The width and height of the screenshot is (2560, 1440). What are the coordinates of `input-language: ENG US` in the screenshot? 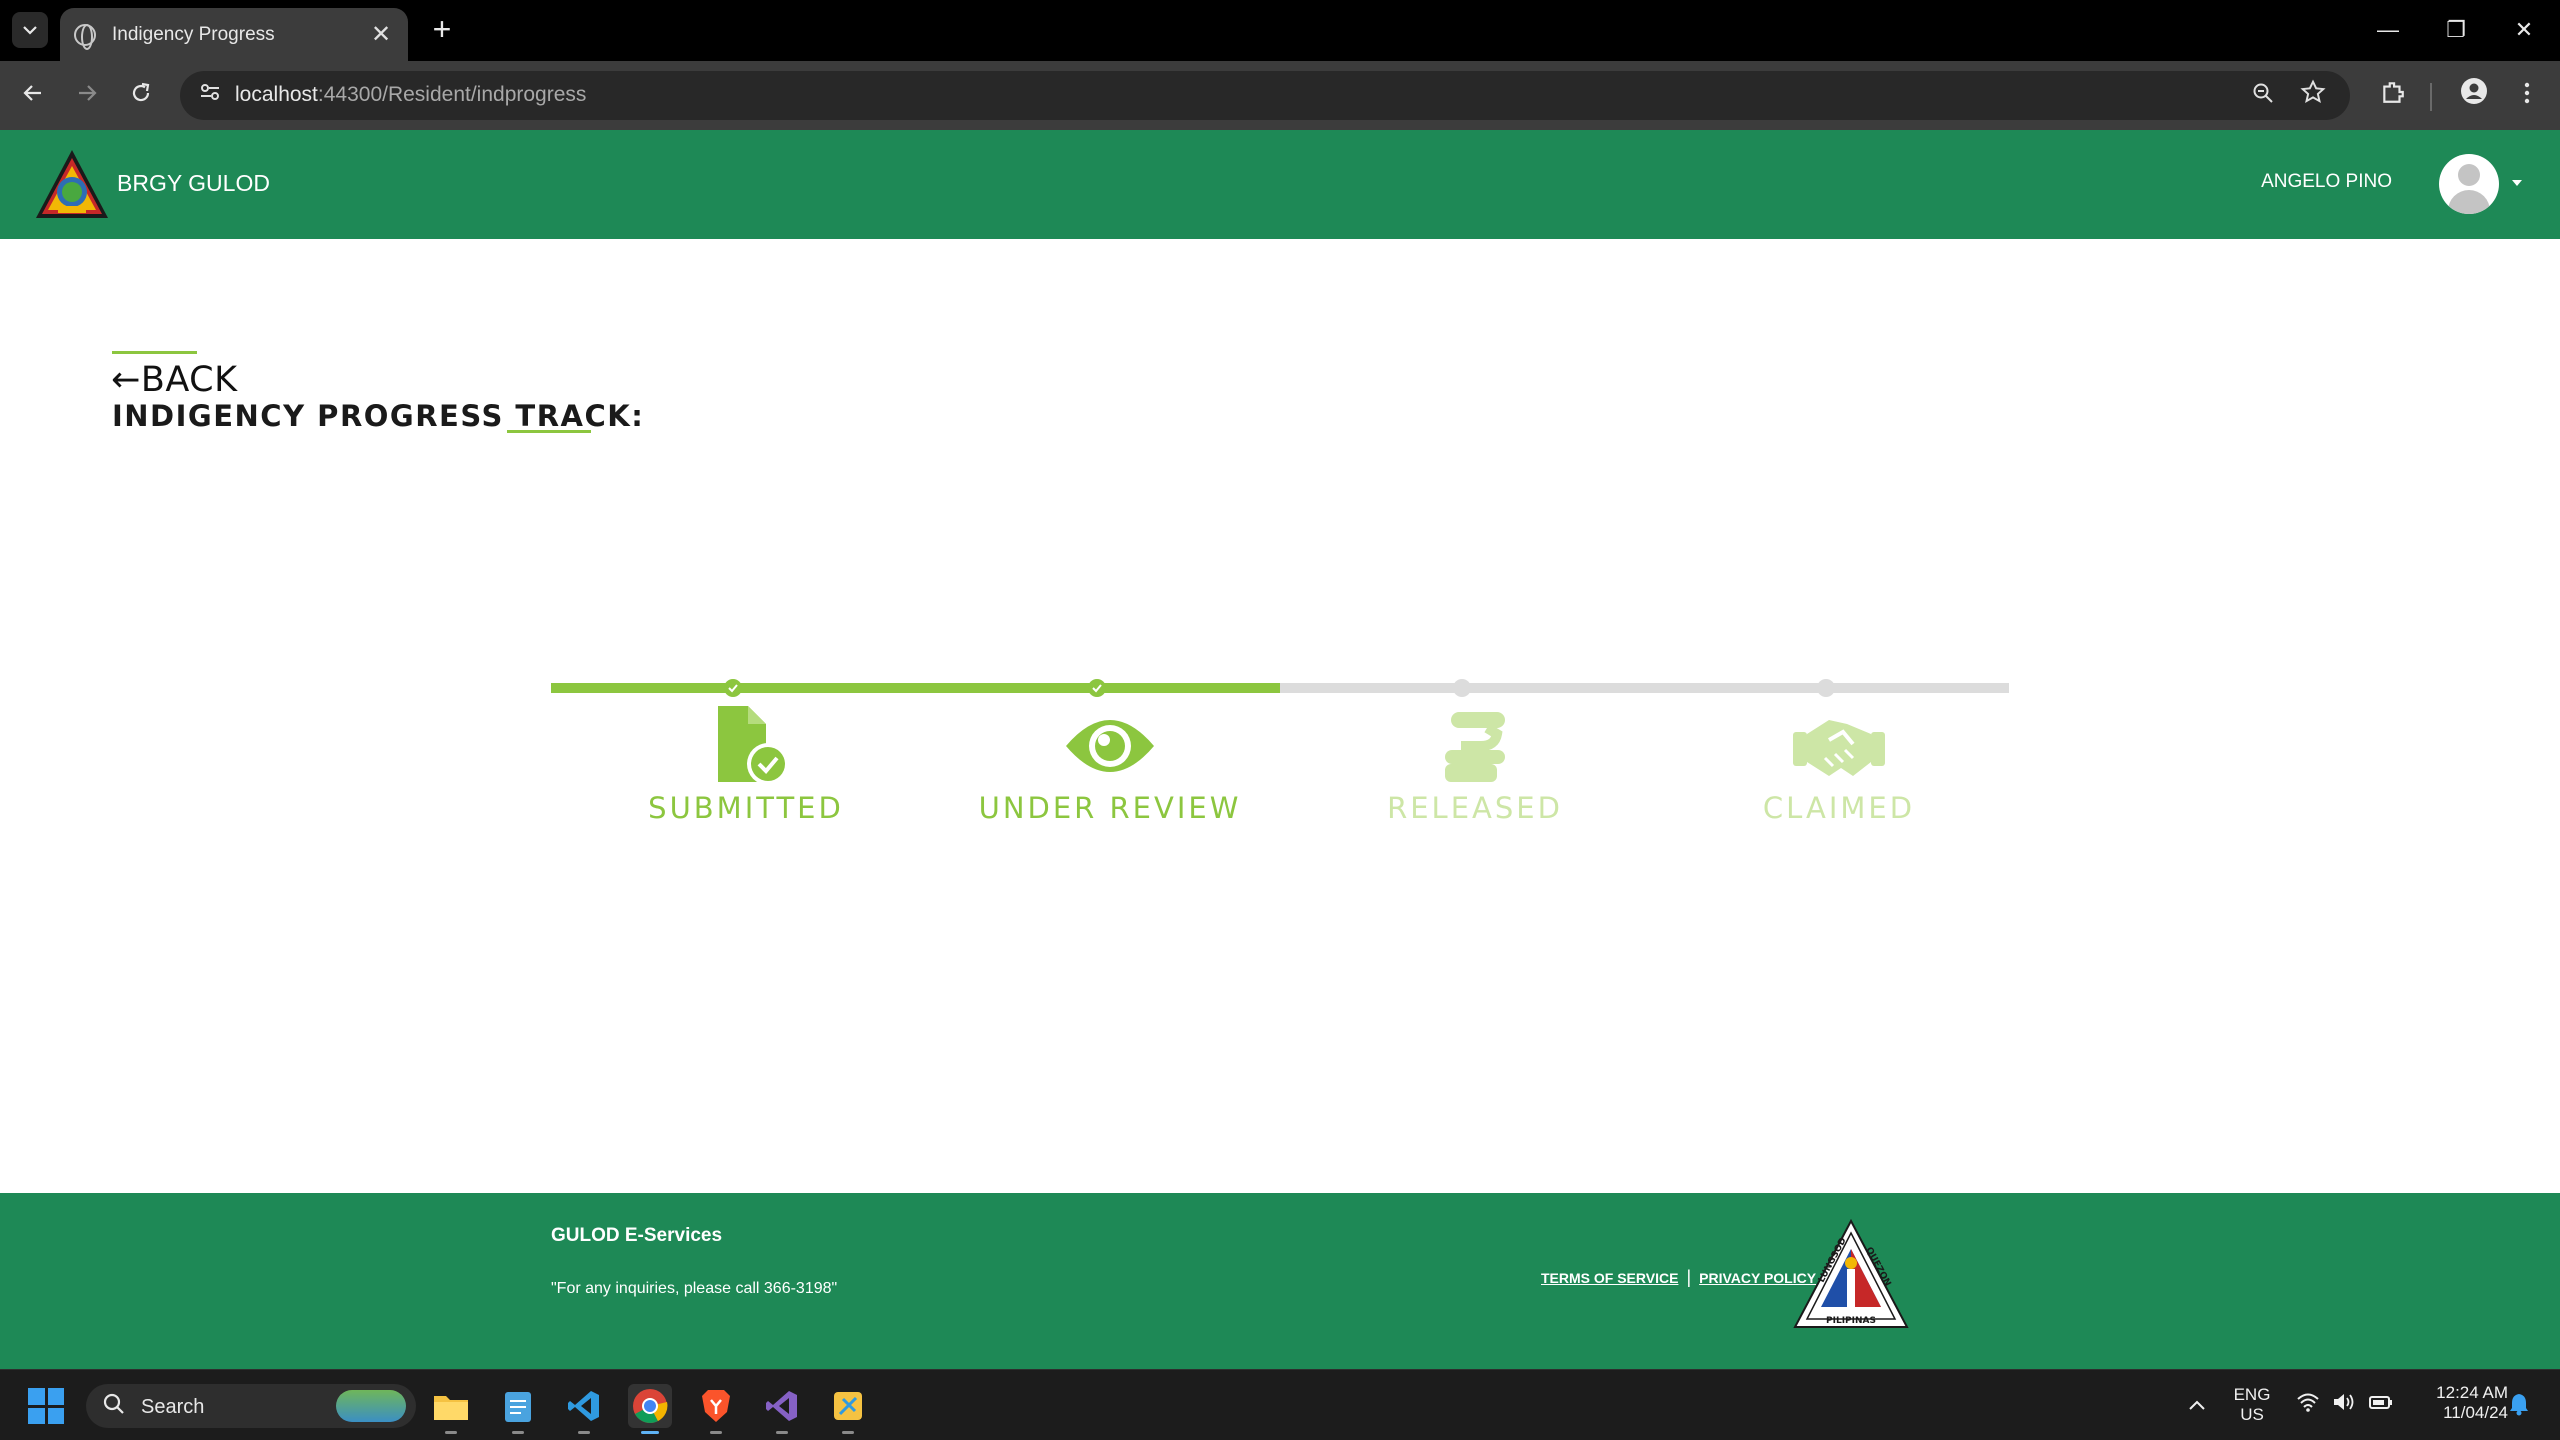 It's located at (2252, 1405).